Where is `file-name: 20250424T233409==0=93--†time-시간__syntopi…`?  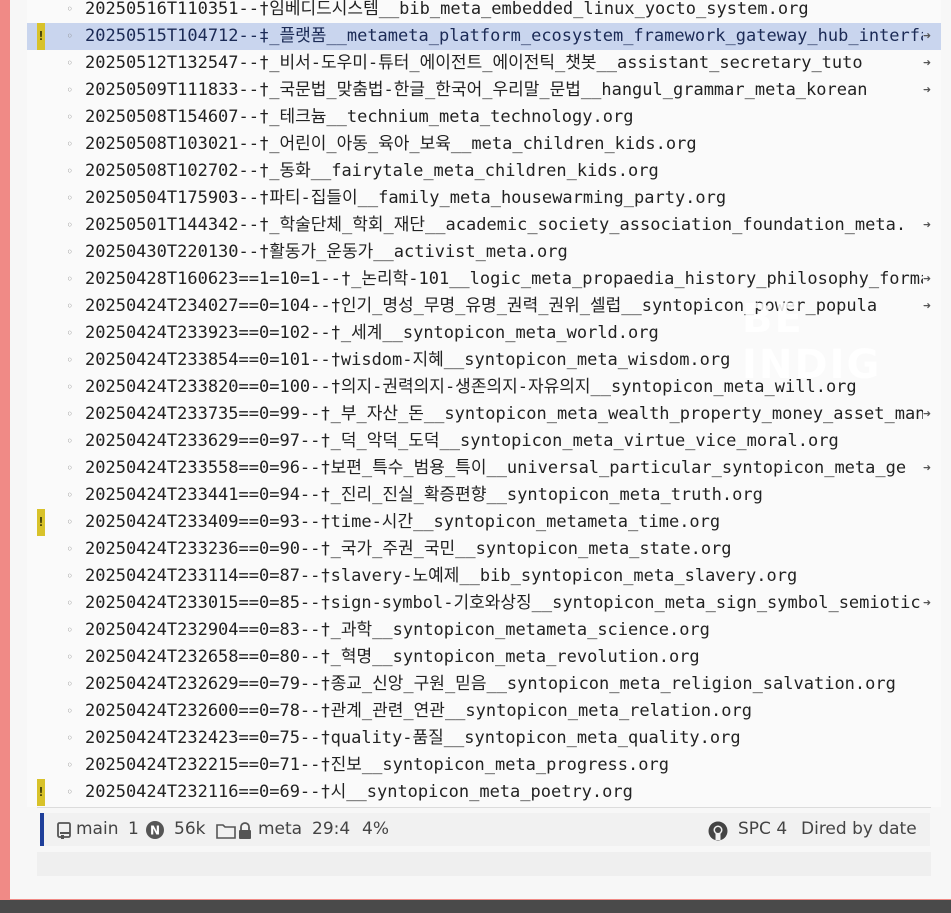
file-name: 20250424T233409==0=93--†time-시간__syntopi… is located at coordinates (513, 522).